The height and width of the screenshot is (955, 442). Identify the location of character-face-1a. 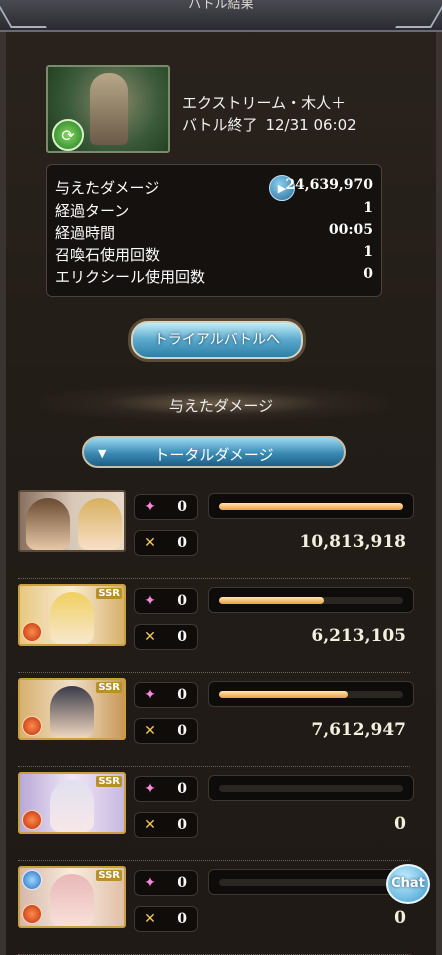
(48, 524).